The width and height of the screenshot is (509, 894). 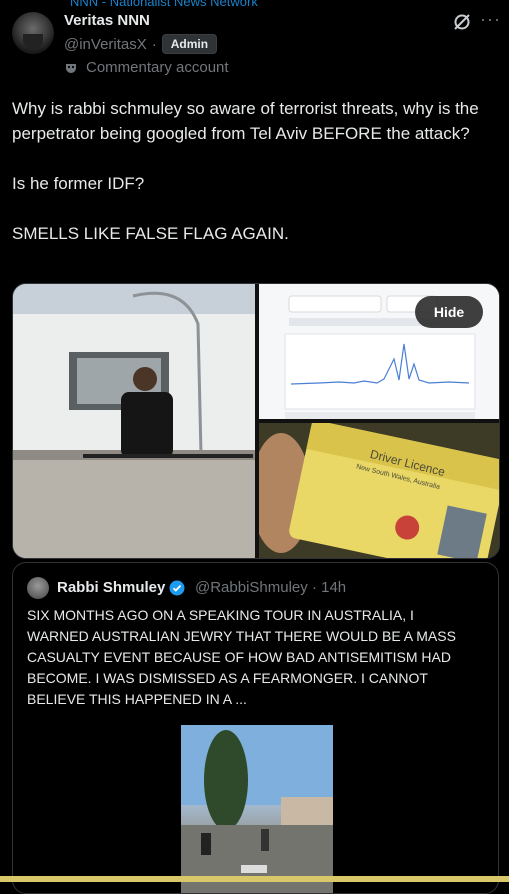 I want to click on quoted-meta: @RabbiShmuley · 14h, so click(x=270, y=587).